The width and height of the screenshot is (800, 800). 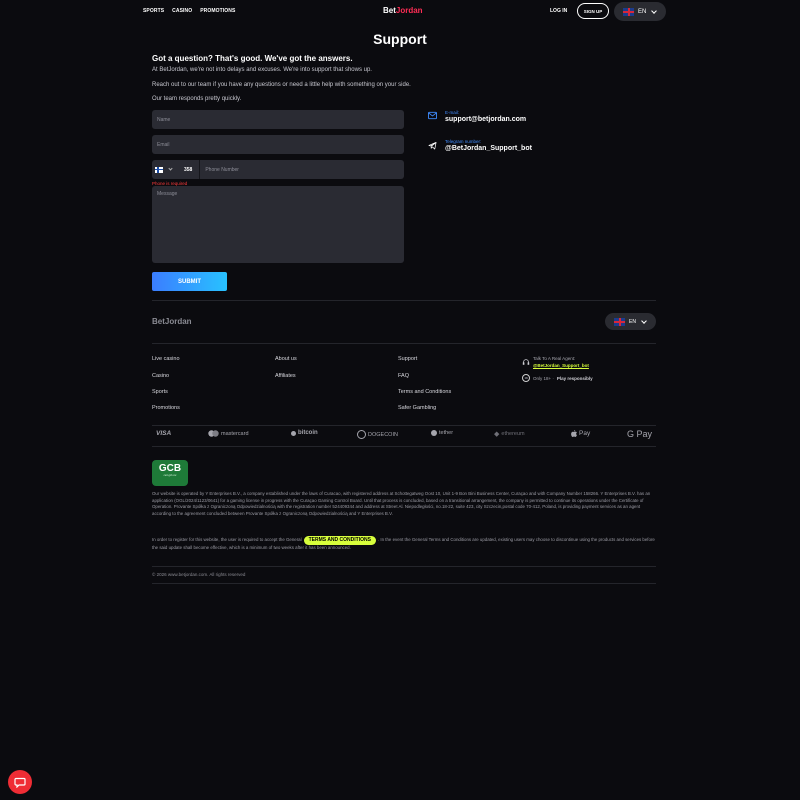 What do you see at coordinates (543, 378) in the screenshot?
I see `age-text: Only 18+ ·` at bounding box center [543, 378].